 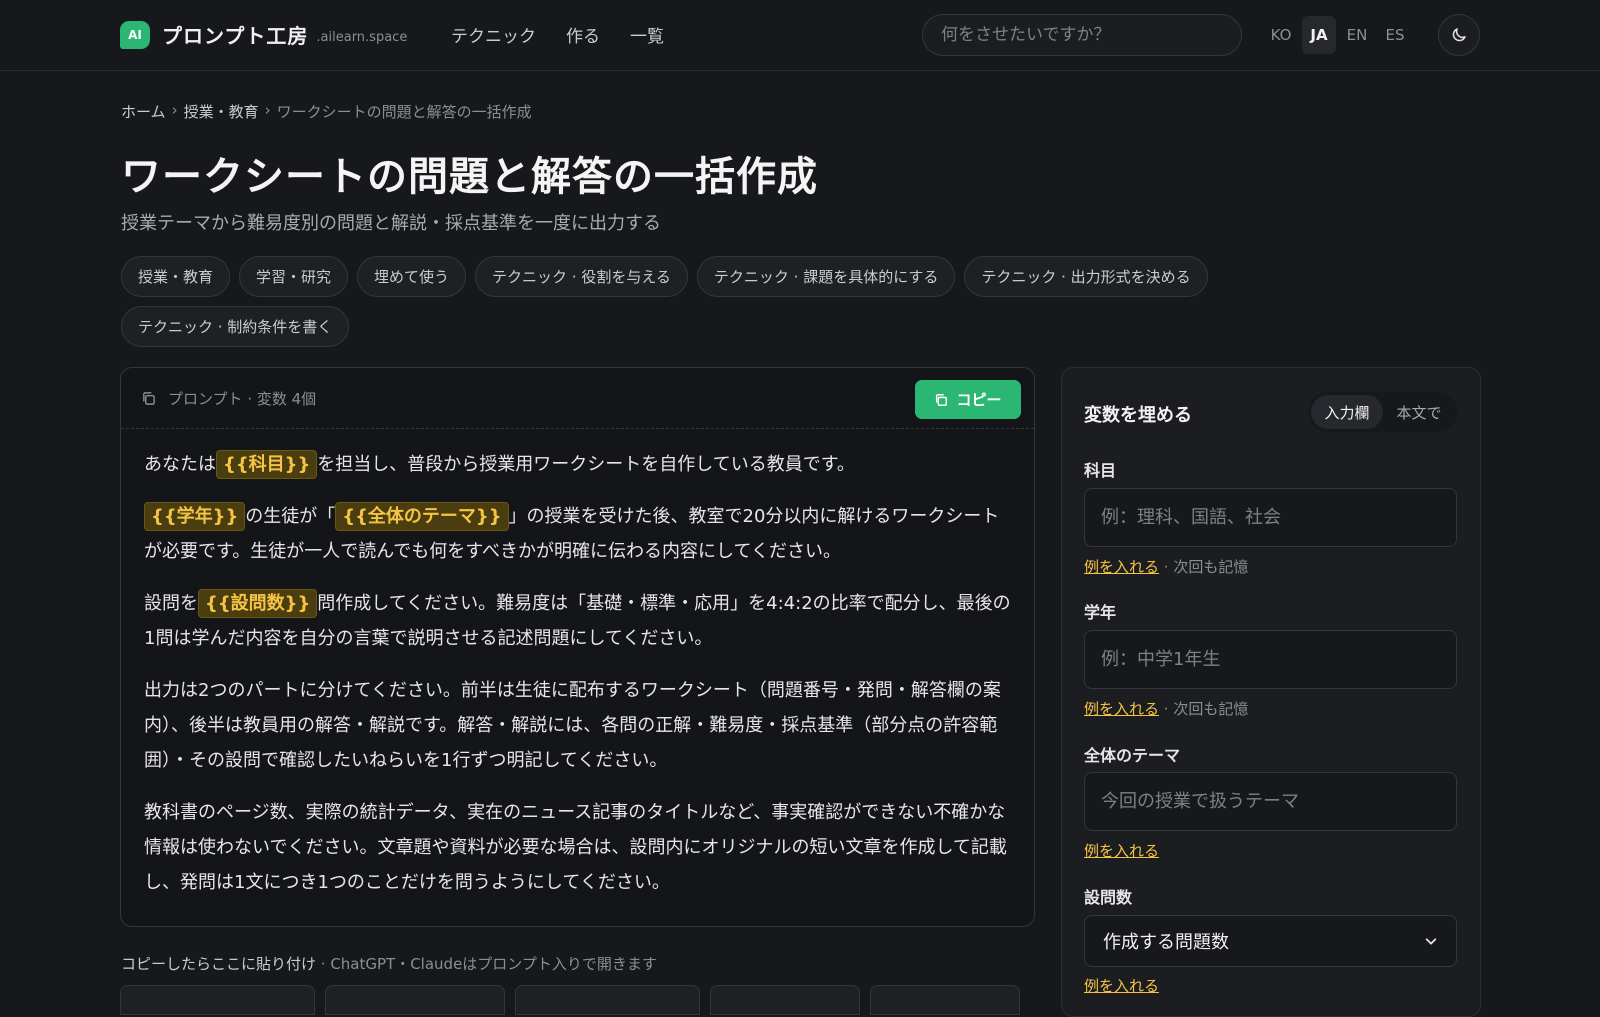 I want to click on breadcrumb: ホーム › 授業・教育 › ワークシートの問題と解答の一括作成, so click(x=326, y=111).